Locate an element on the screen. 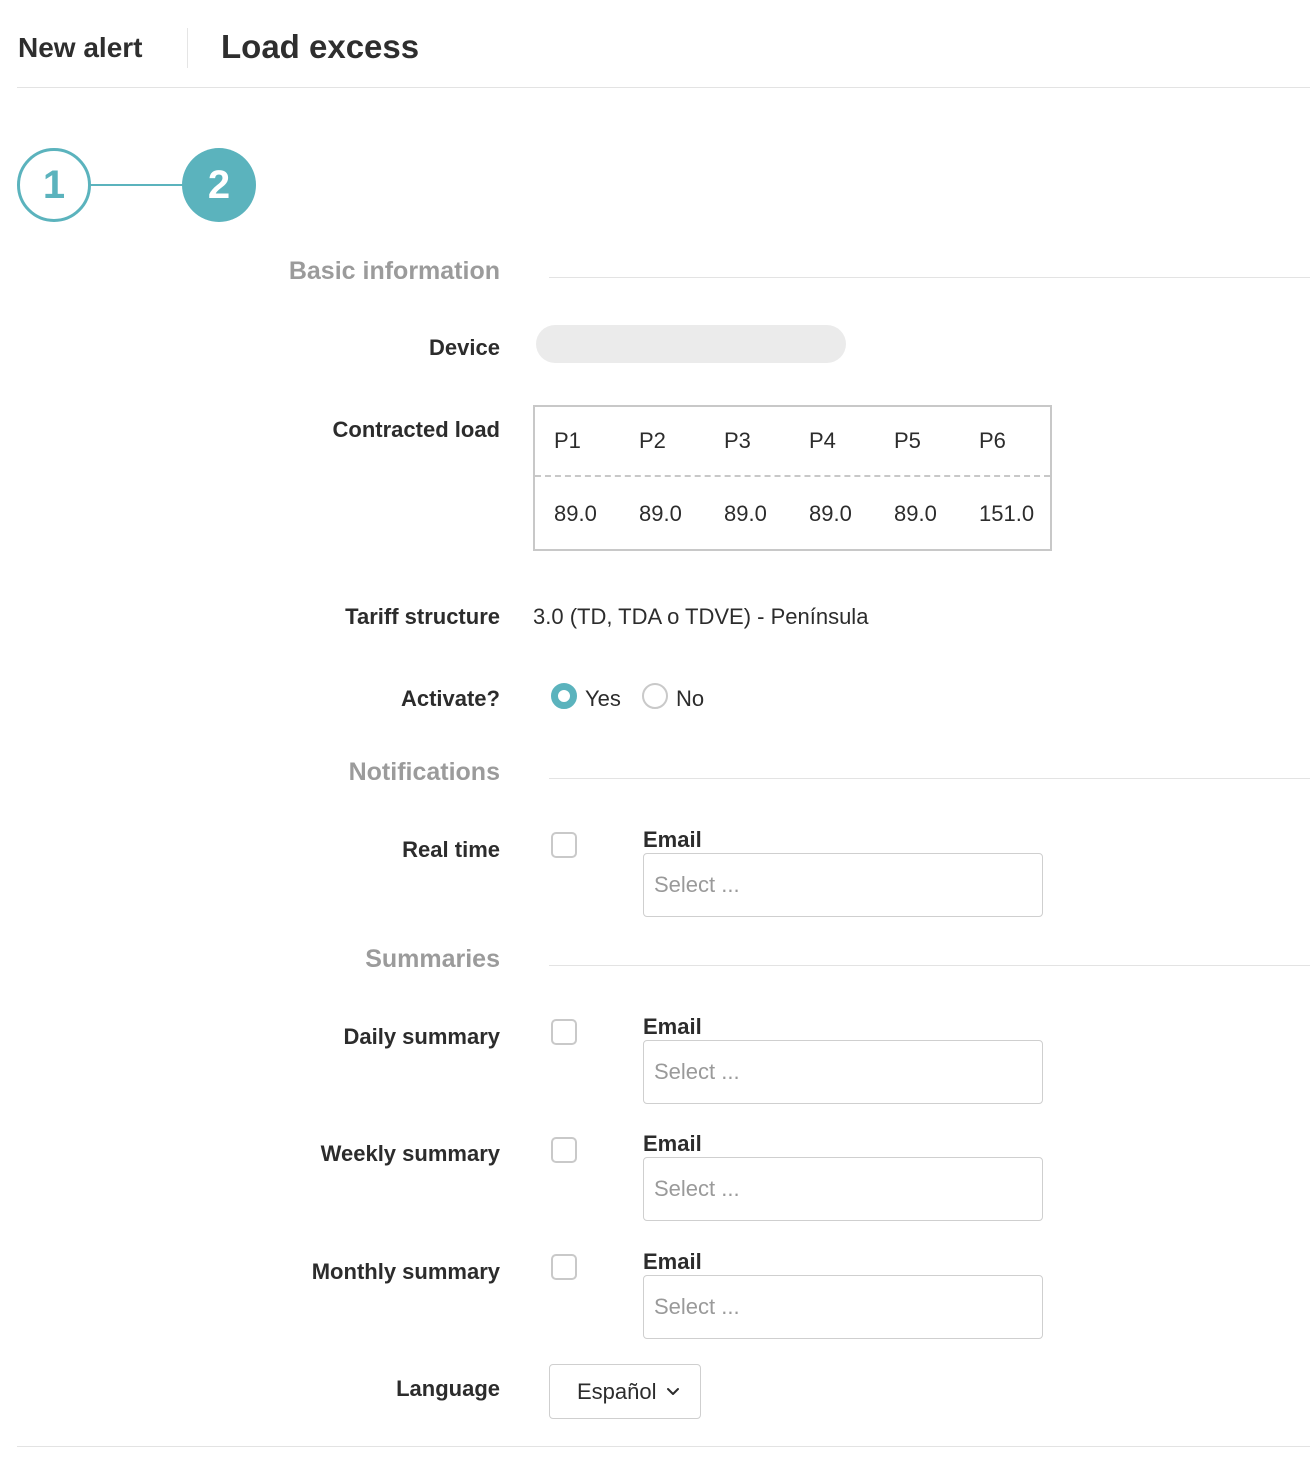 This screenshot has height=1460, width=1310. breadcrumb-new-alert: New alert is located at coordinates (80, 48).